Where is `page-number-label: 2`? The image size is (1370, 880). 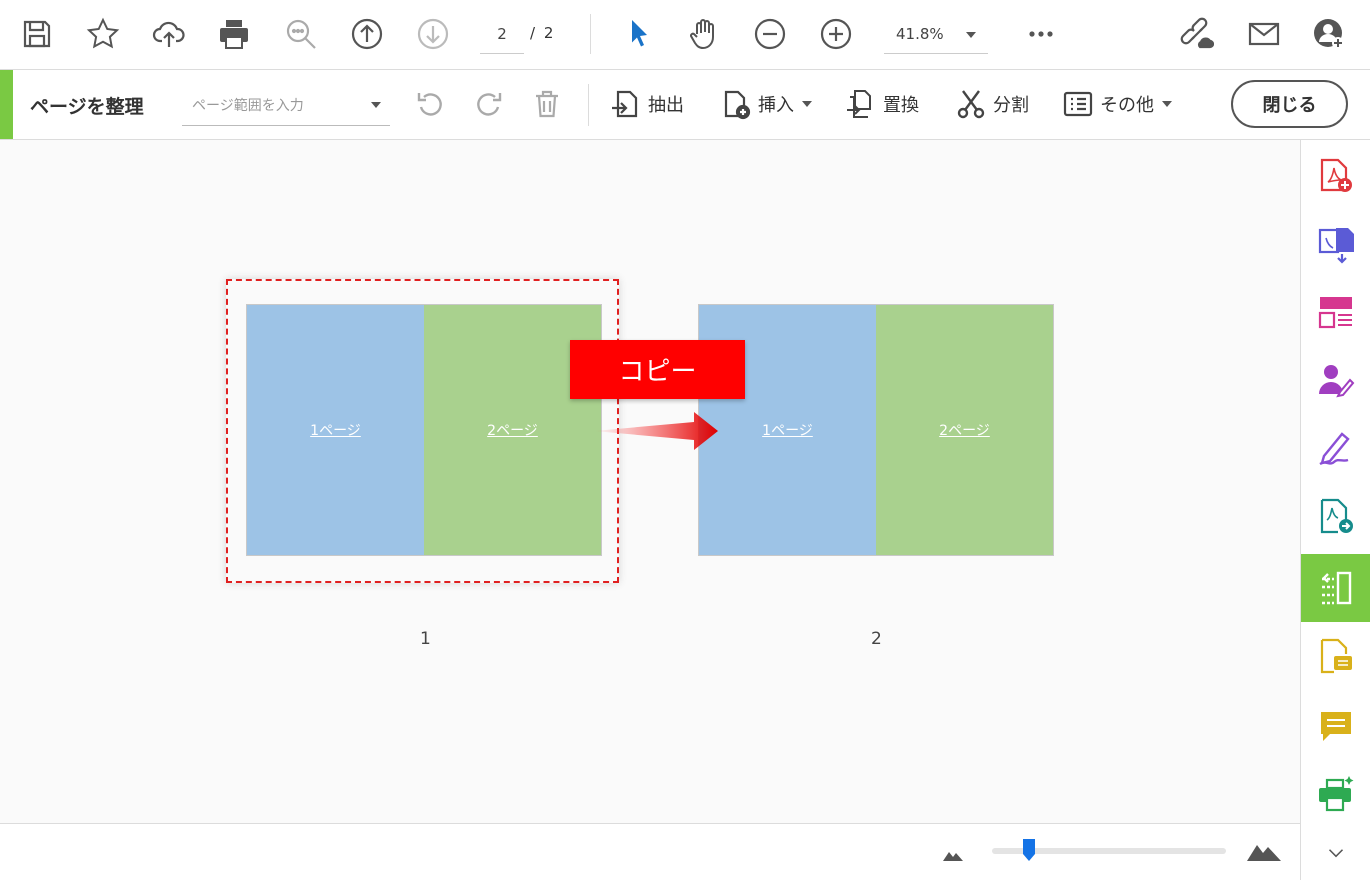
page-number-label: 2 is located at coordinates (876, 639).